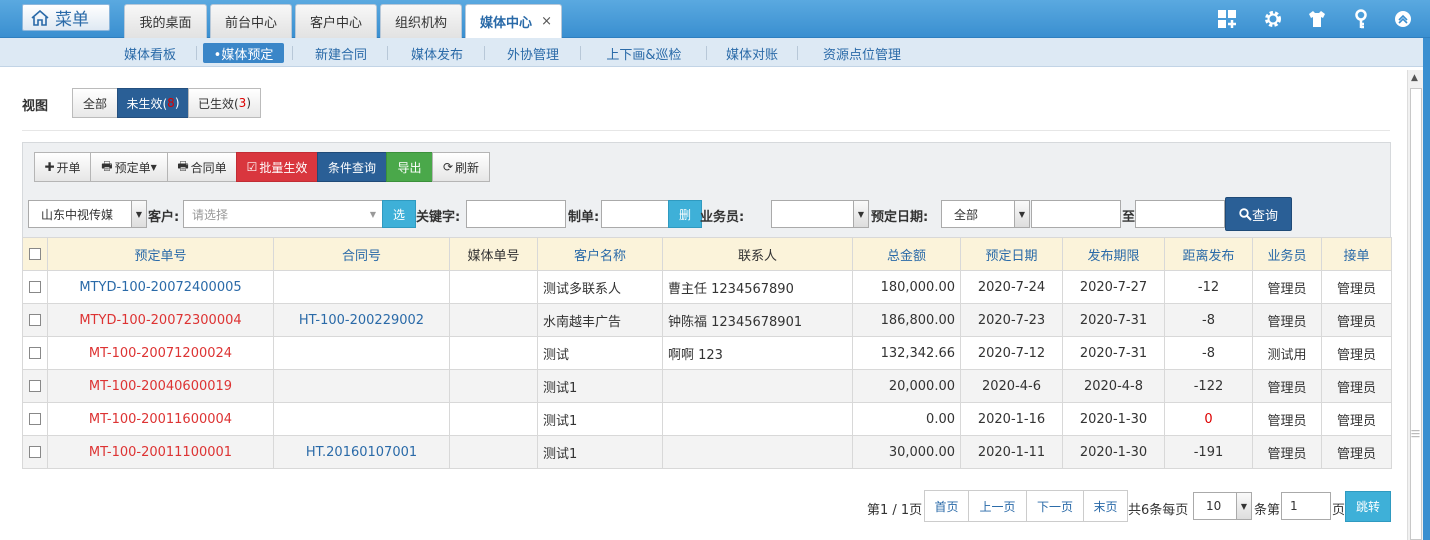  Describe the element at coordinates (1055, 506) in the screenshot. I see `next-page-button: 下一页` at that location.